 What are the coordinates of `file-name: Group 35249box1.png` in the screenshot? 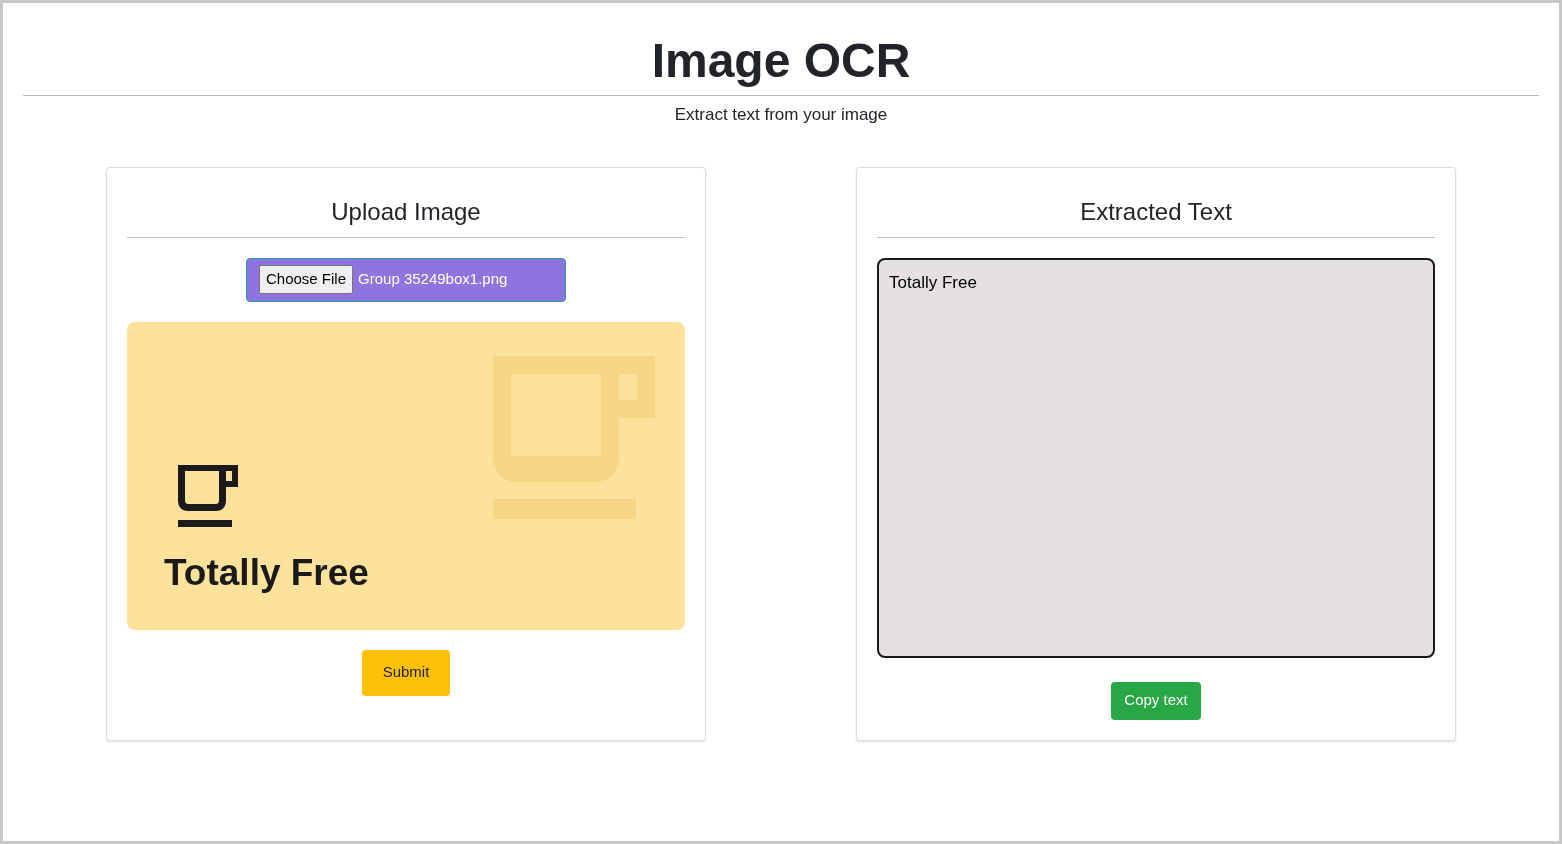 It's located at (433, 279).